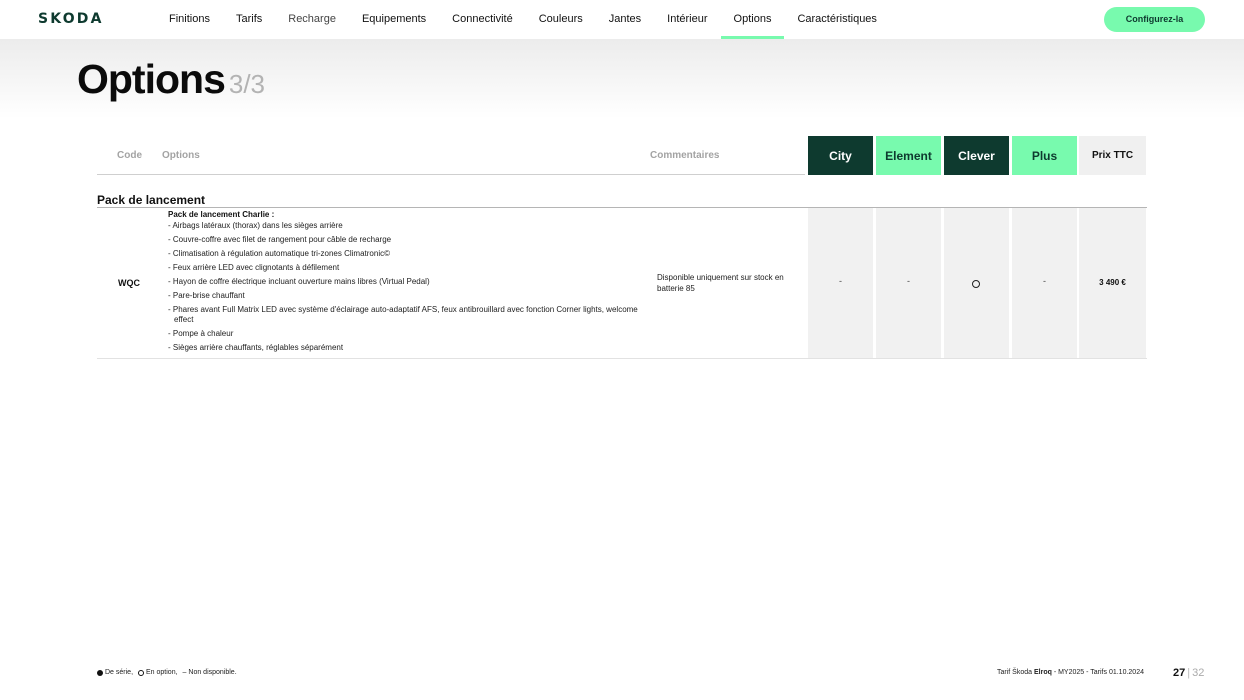  What do you see at coordinates (201, 333) in the screenshot?
I see `option-feature: - Pompe à chaleur` at bounding box center [201, 333].